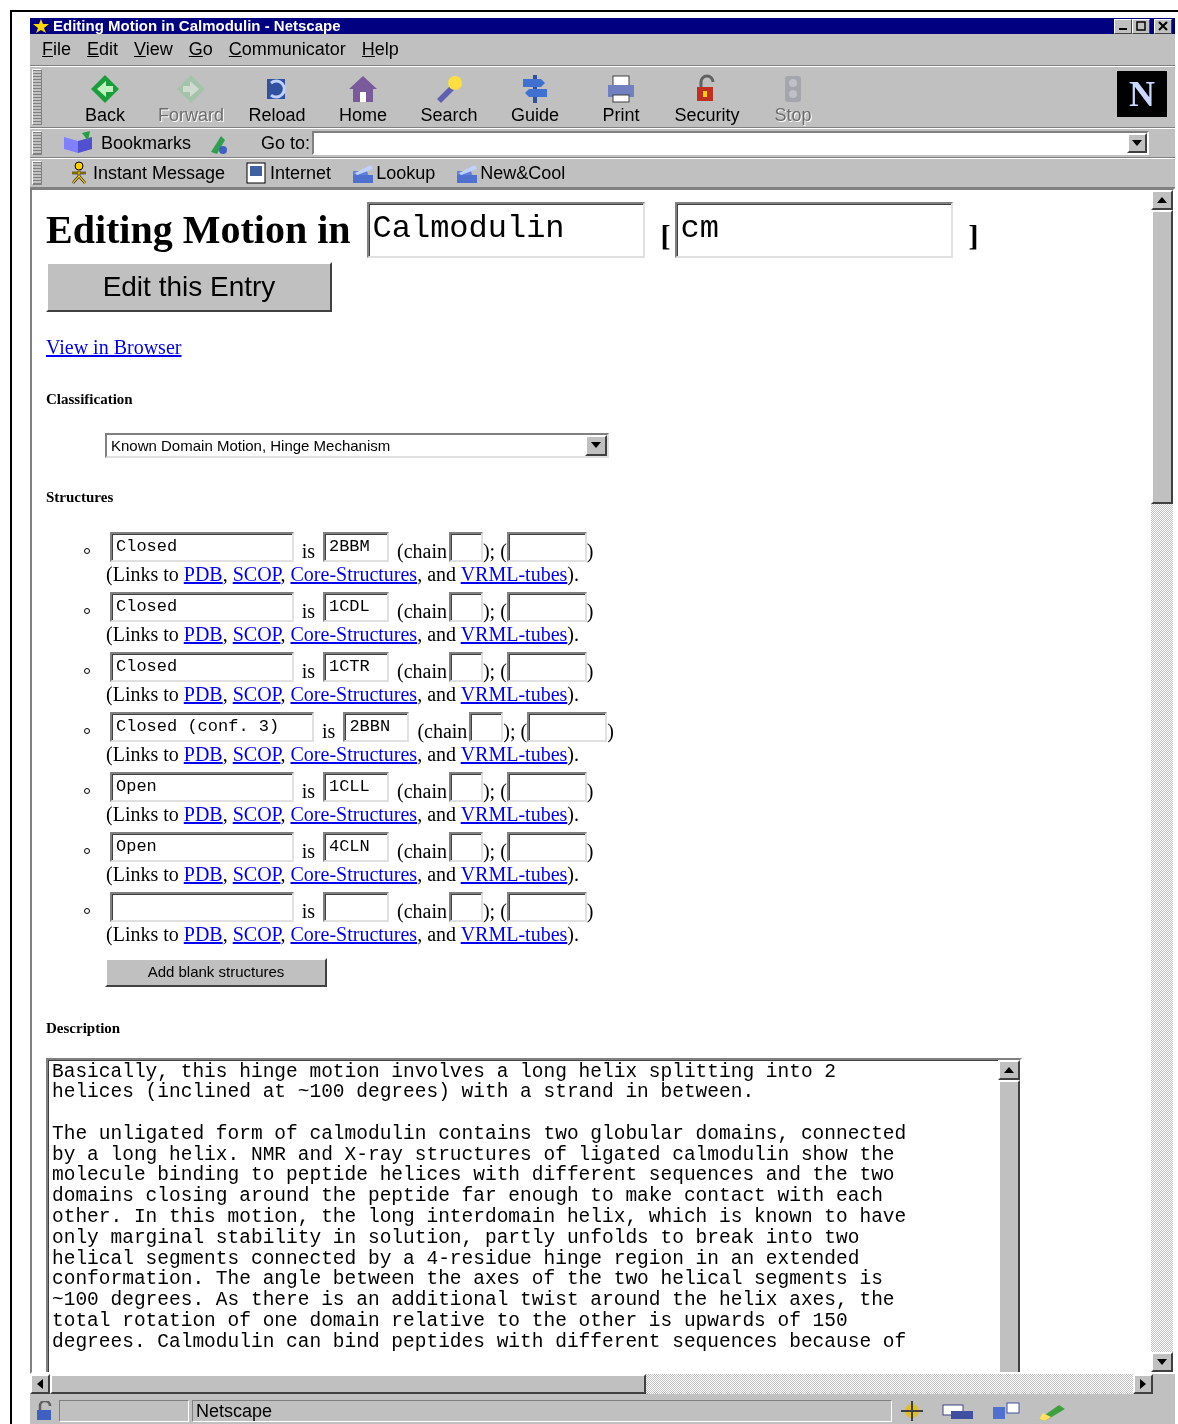 The width and height of the screenshot is (1178, 1424). Describe the element at coordinates (212, 727) in the screenshot. I see `state-field: Closed (conf. 3)` at that location.